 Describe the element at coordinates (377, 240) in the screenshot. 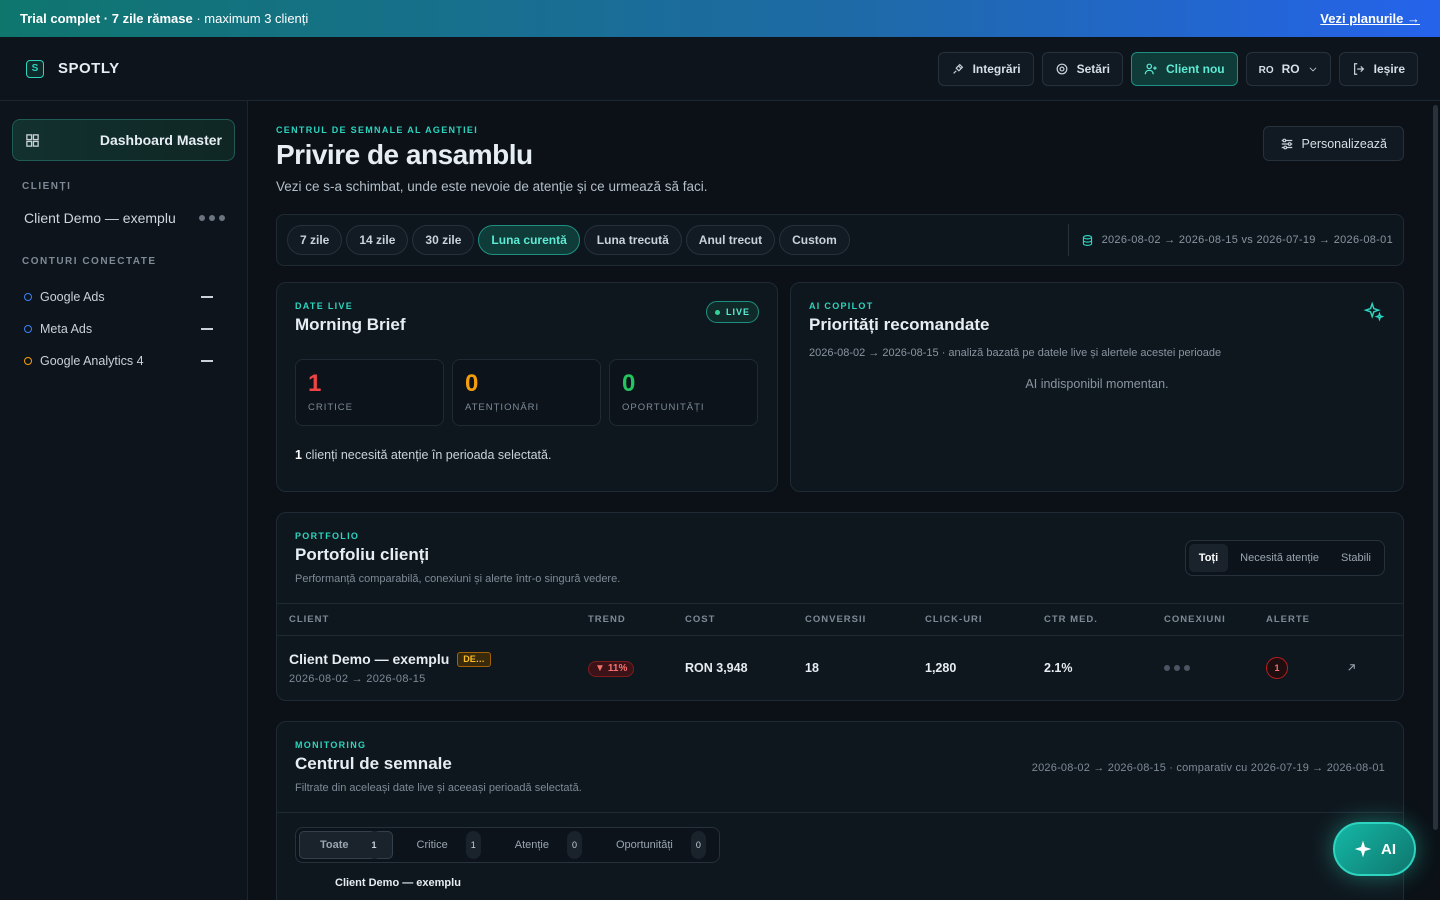

I see `range-chip: 14 zile` at that location.